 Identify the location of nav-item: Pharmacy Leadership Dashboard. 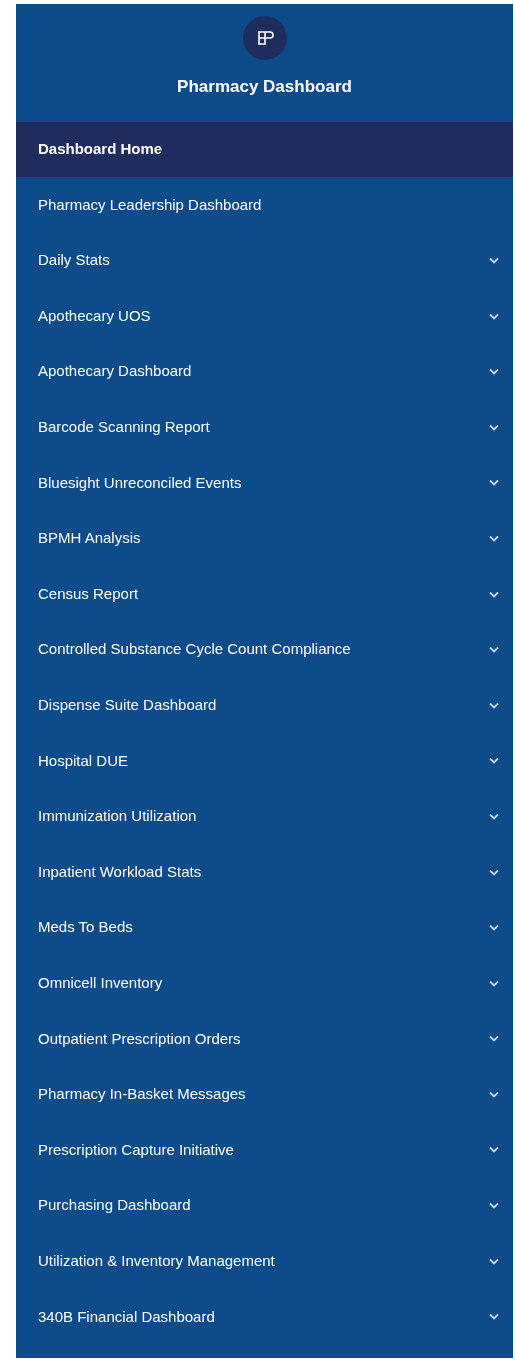
(264, 205).